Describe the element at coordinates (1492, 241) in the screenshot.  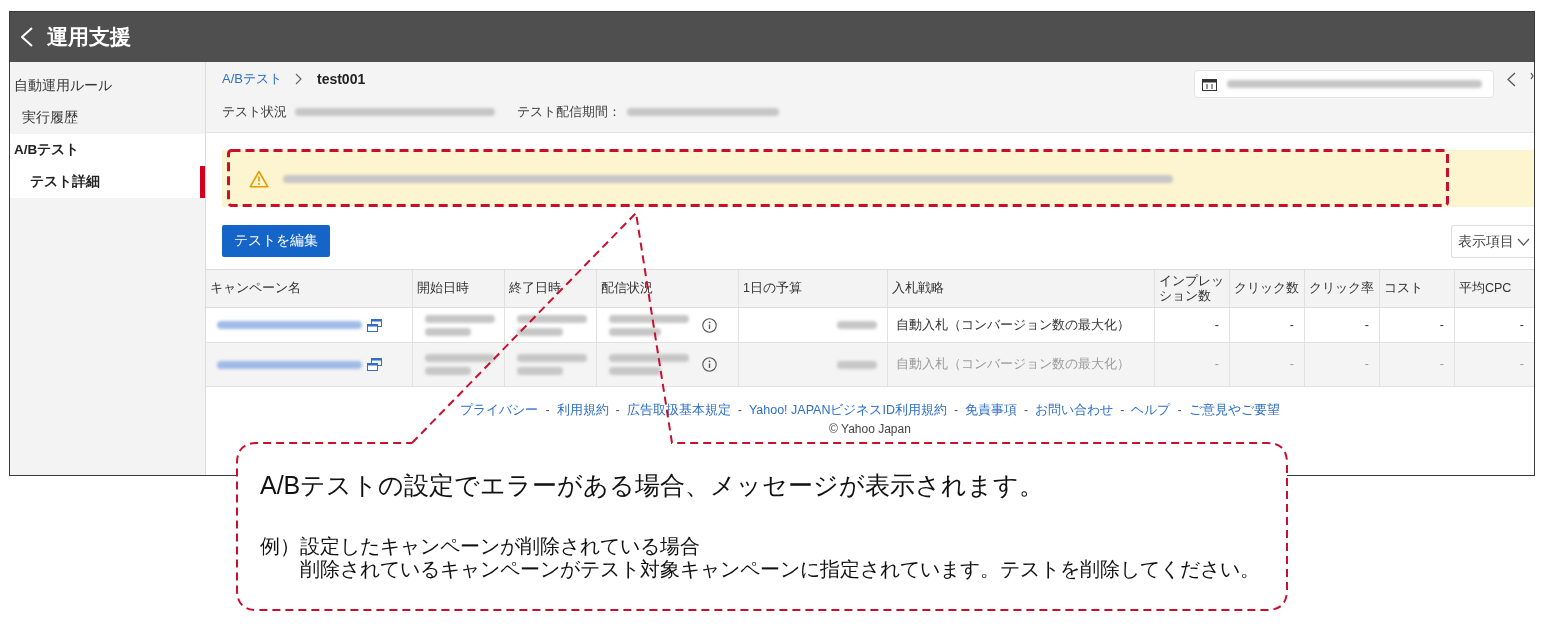
I see `columns-dropdown: 表示項目` at that location.